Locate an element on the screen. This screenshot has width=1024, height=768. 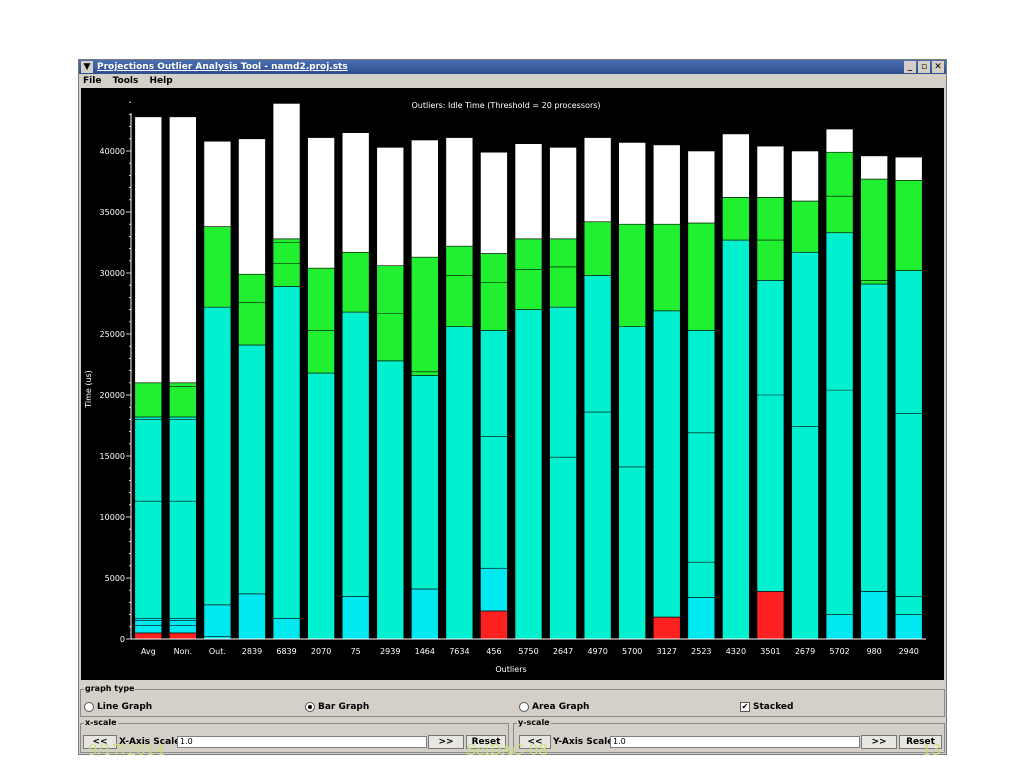
x-tick-label: Non. is located at coordinates (183, 651).